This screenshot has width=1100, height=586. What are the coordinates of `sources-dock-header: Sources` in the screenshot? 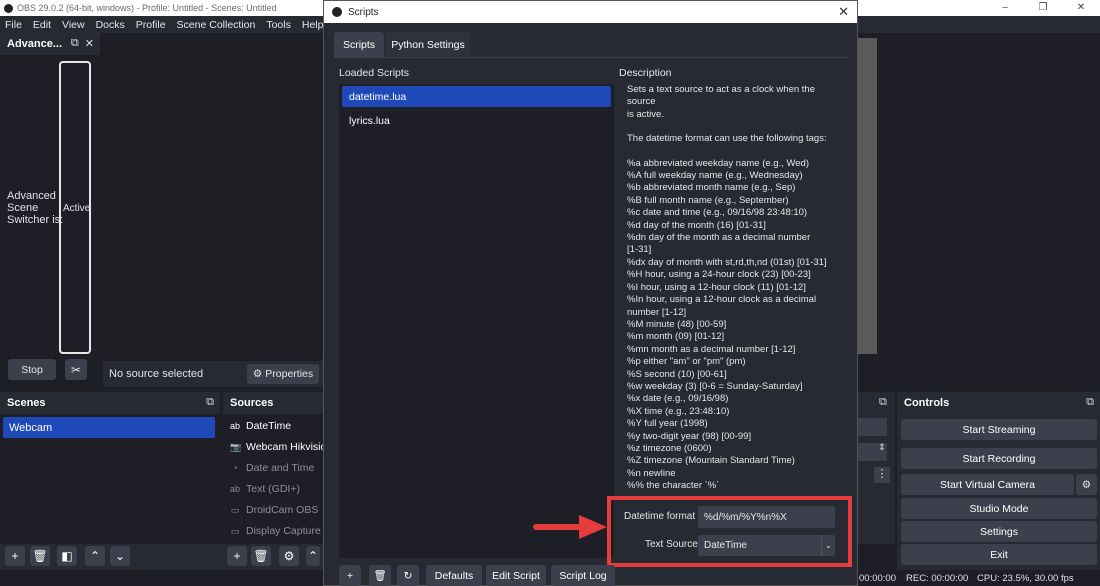 It's located at (273, 403).